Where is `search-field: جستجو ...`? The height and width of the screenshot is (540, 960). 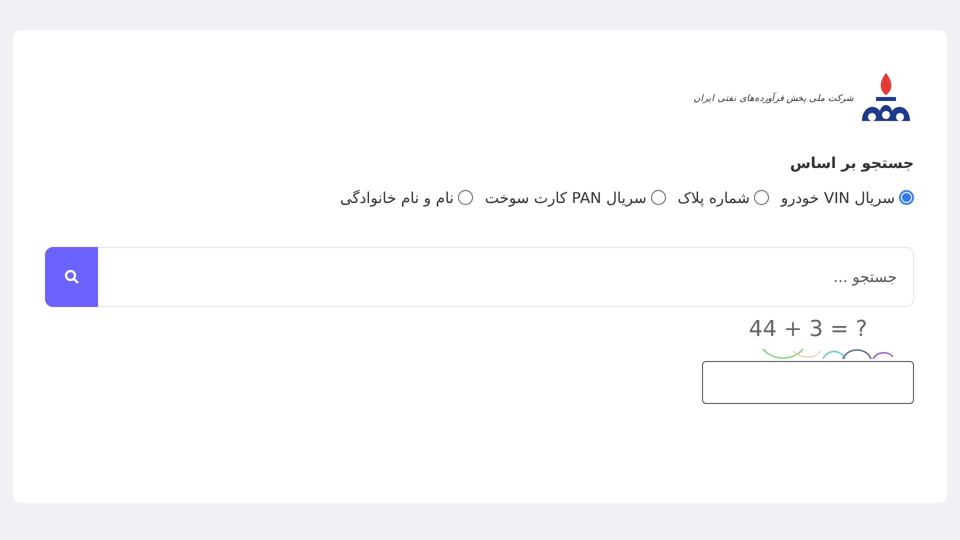 search-field: جستجو ... is located at coordinates (506, 277).